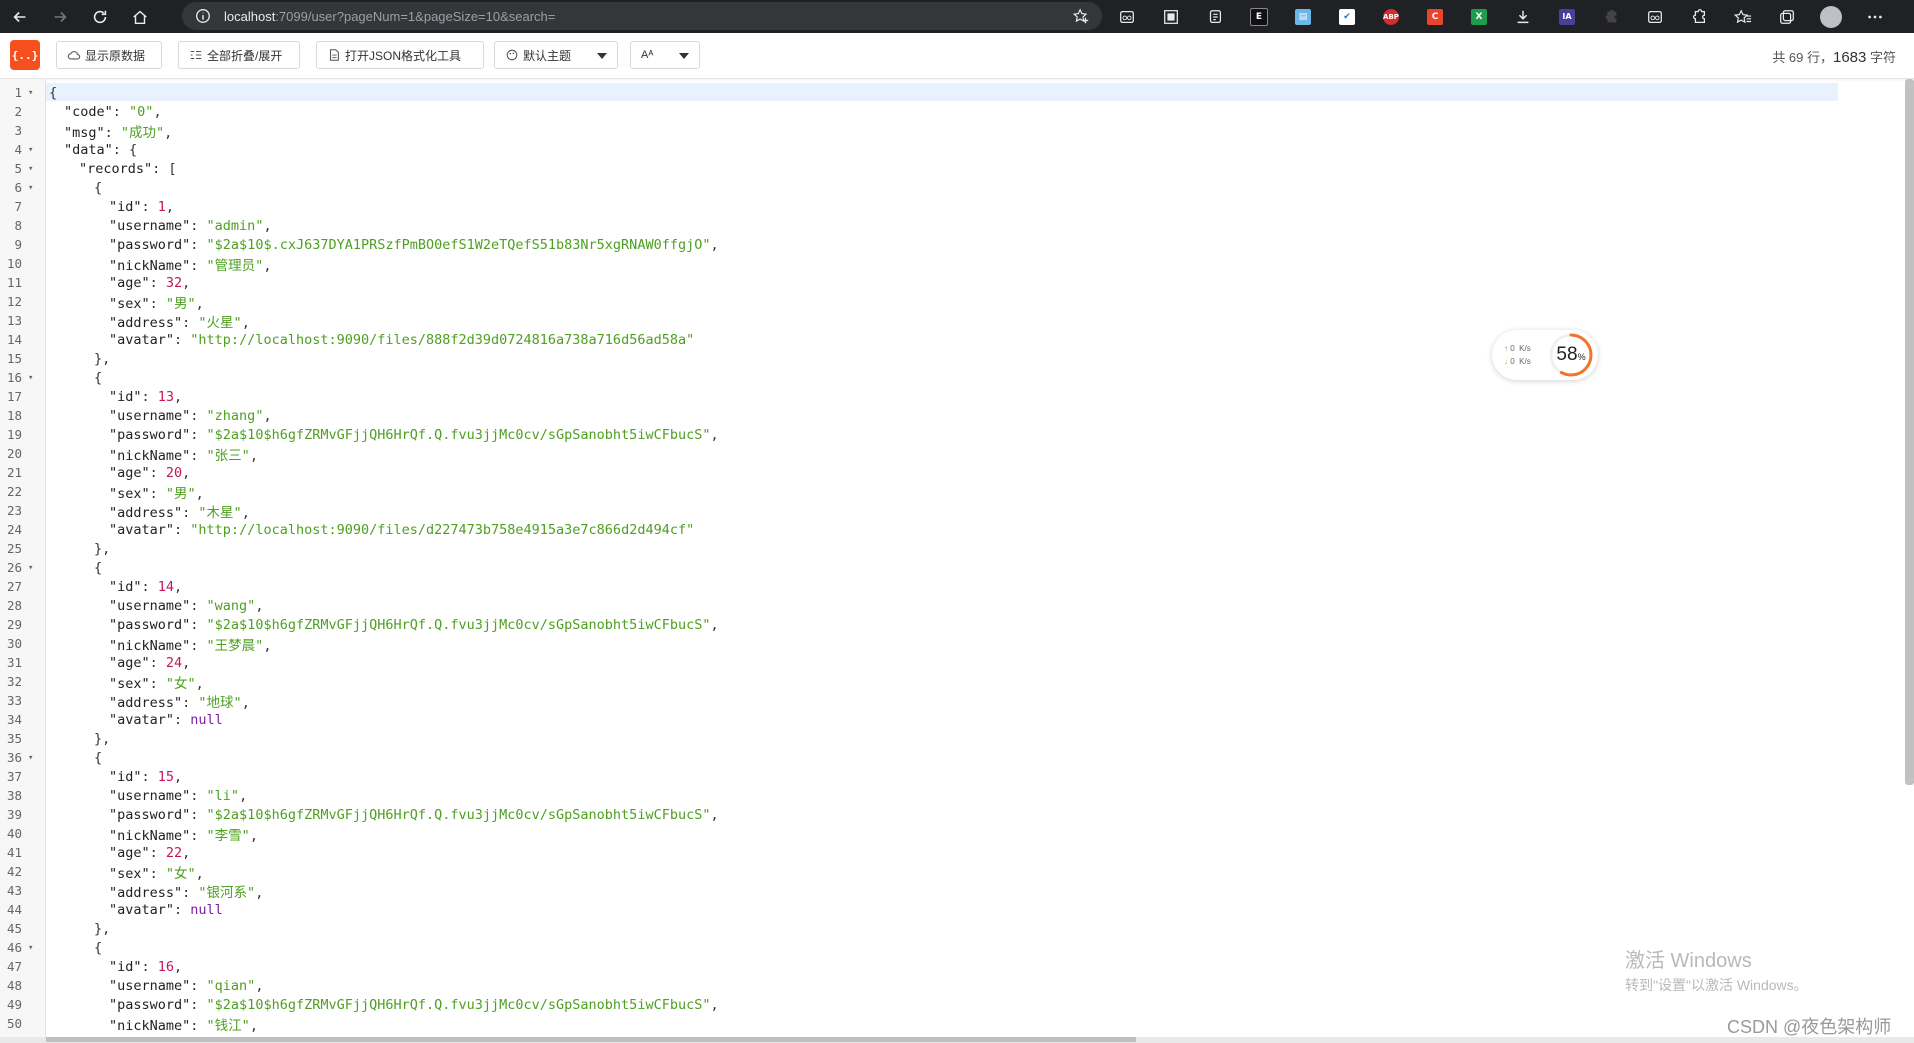  I want to click on collapse-expand-button: 全部折叠/展开, so click(239, 55).